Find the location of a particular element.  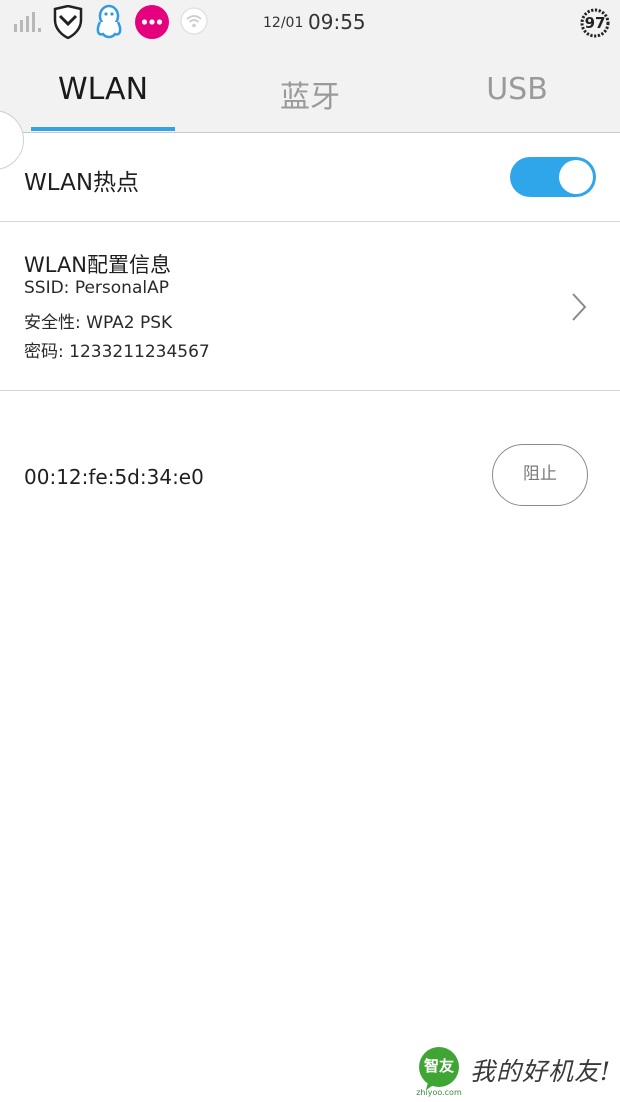

config-title: WLAN配置信息 is located at coordinates (98, 265).